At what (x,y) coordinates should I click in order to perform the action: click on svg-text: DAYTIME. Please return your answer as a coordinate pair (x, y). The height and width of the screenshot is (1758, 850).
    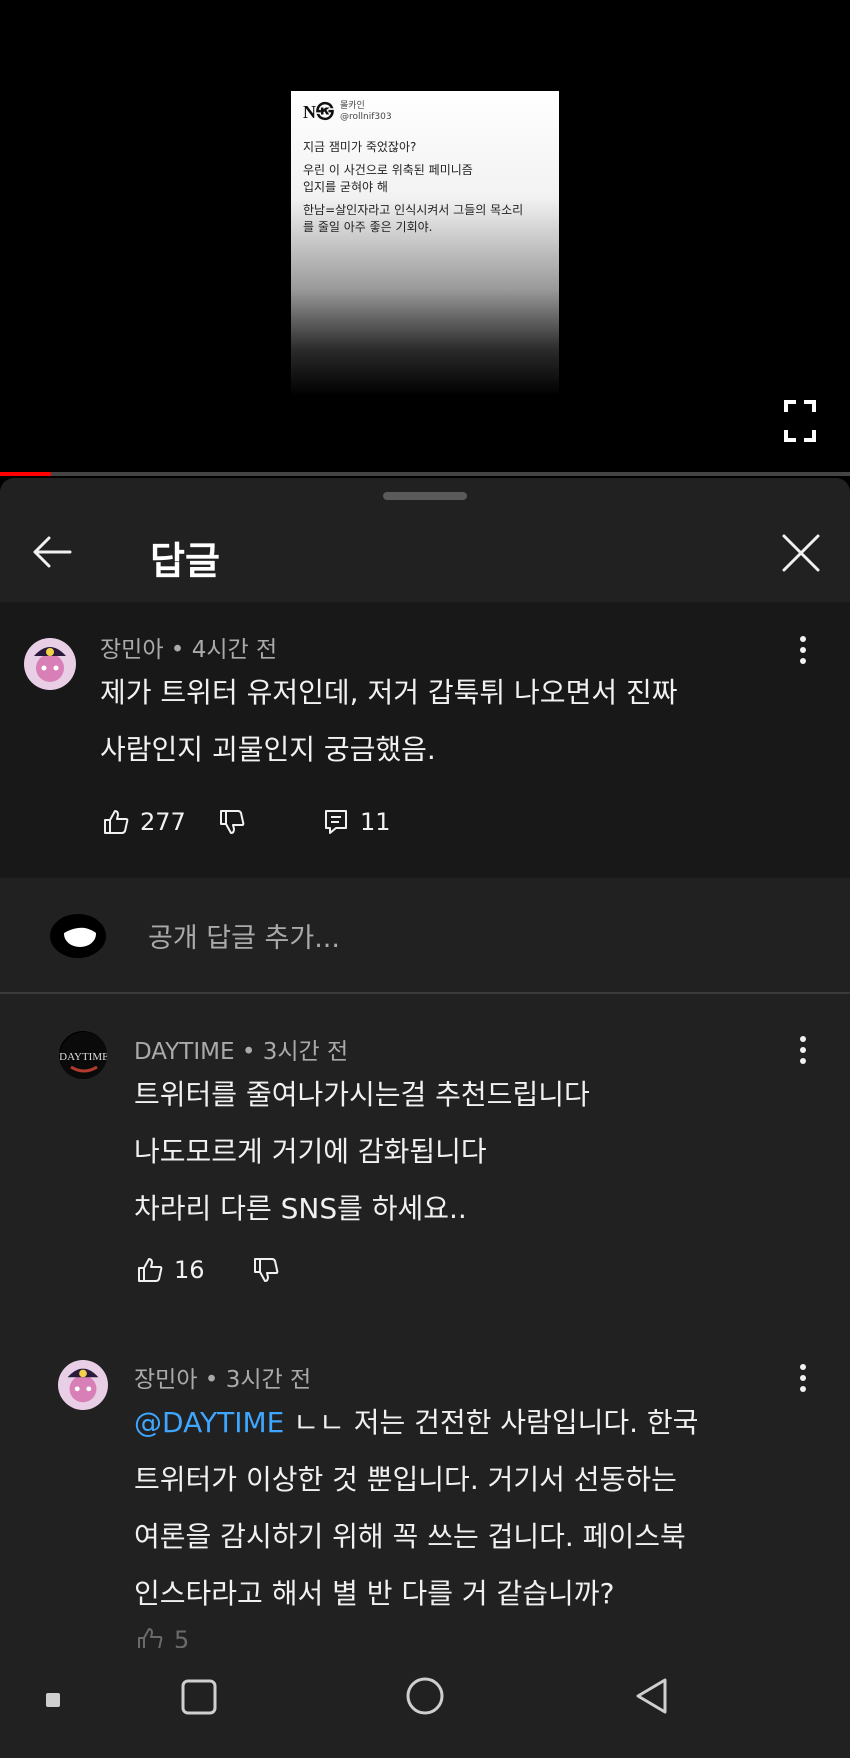
    Looking at the image, I should click on (83, 1057).